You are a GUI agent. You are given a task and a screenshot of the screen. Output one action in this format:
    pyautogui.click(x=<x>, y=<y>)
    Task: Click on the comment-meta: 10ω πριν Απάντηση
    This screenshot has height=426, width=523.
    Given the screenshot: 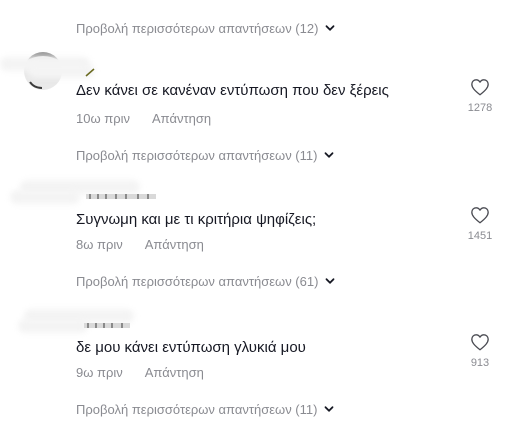 What is the action you would take?
    pyautogui.click(x=143, y=118)
    